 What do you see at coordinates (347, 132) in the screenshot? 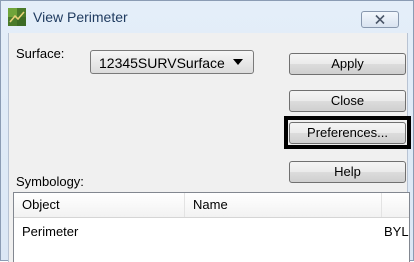
I see `preferences-highlight-box` at bounding box center [347, 132].